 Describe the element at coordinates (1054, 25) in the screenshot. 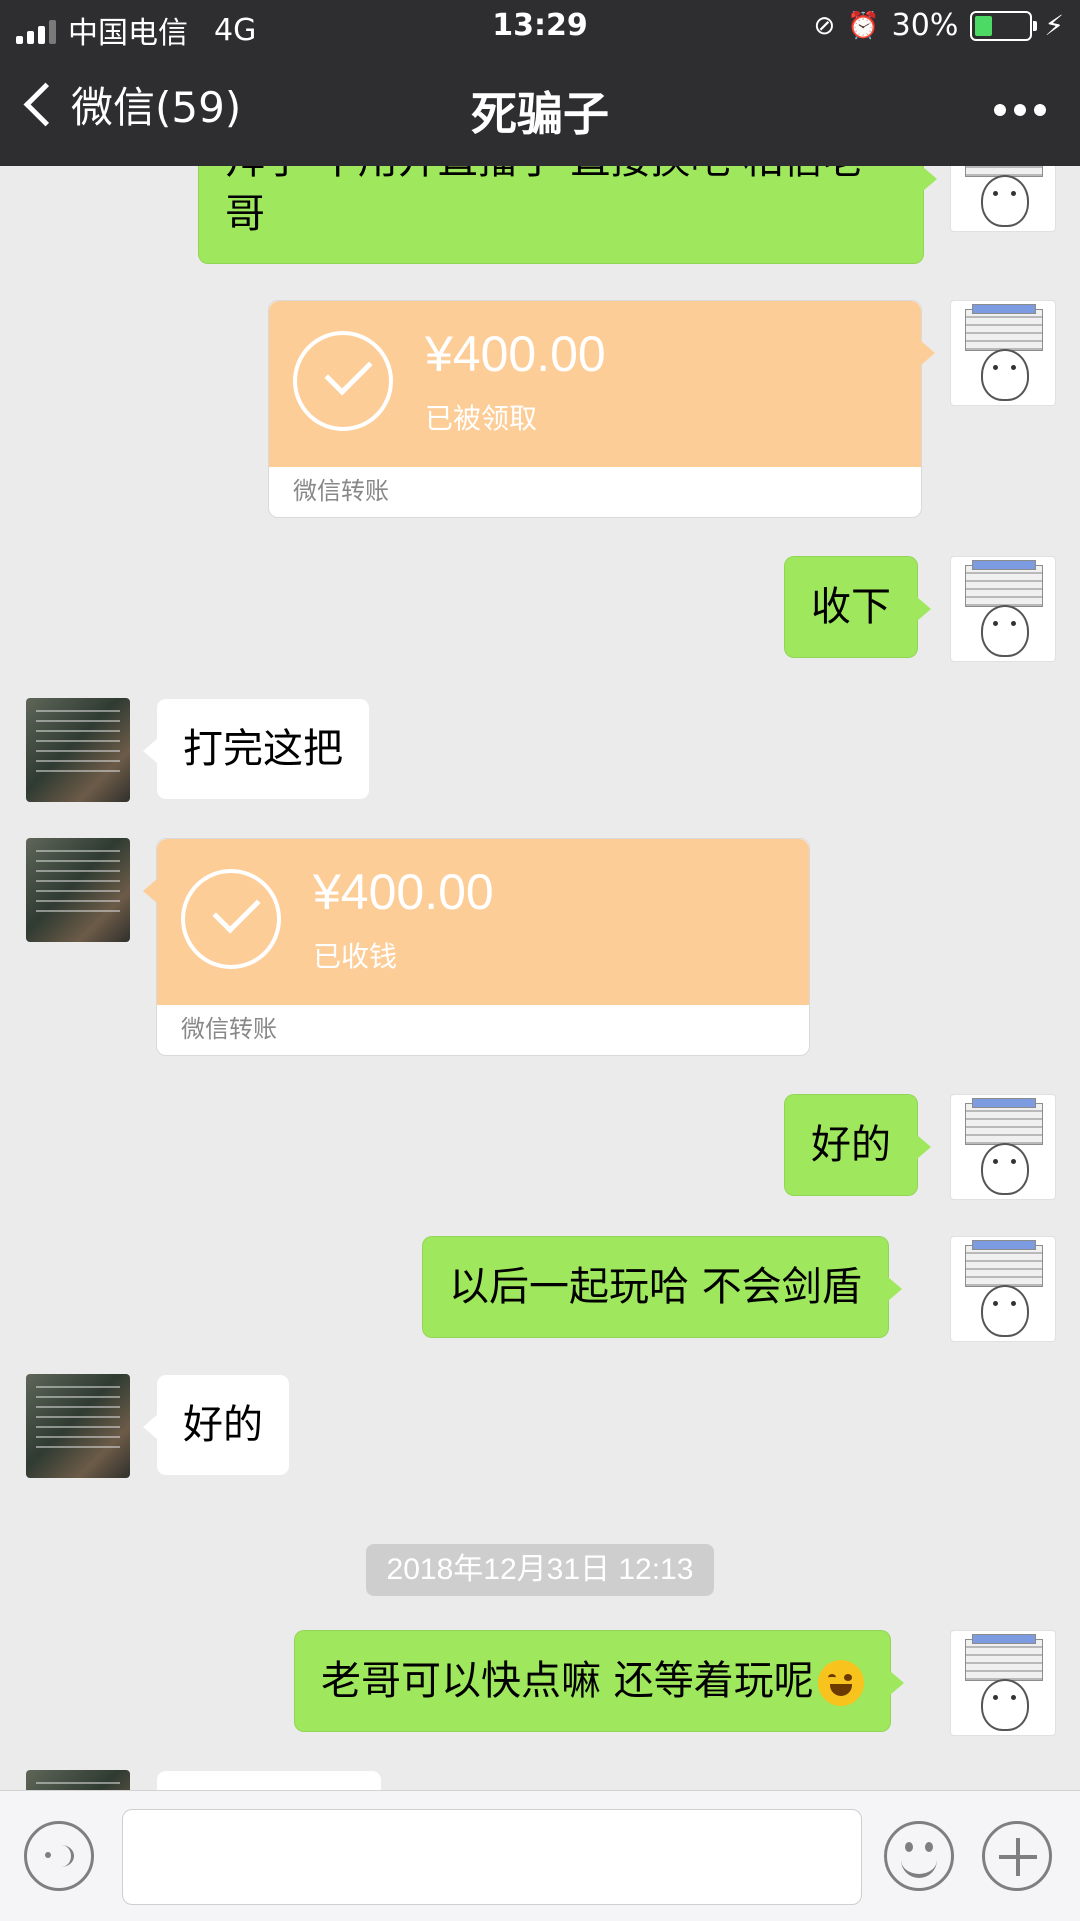

I see `charging-icon: ⚡` at that location.